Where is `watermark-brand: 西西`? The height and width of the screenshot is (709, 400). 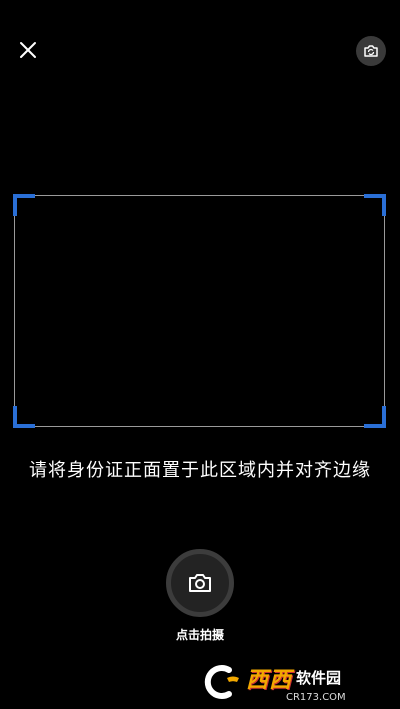
watermark-brand: 西西 is located at coordinates (269, 680).